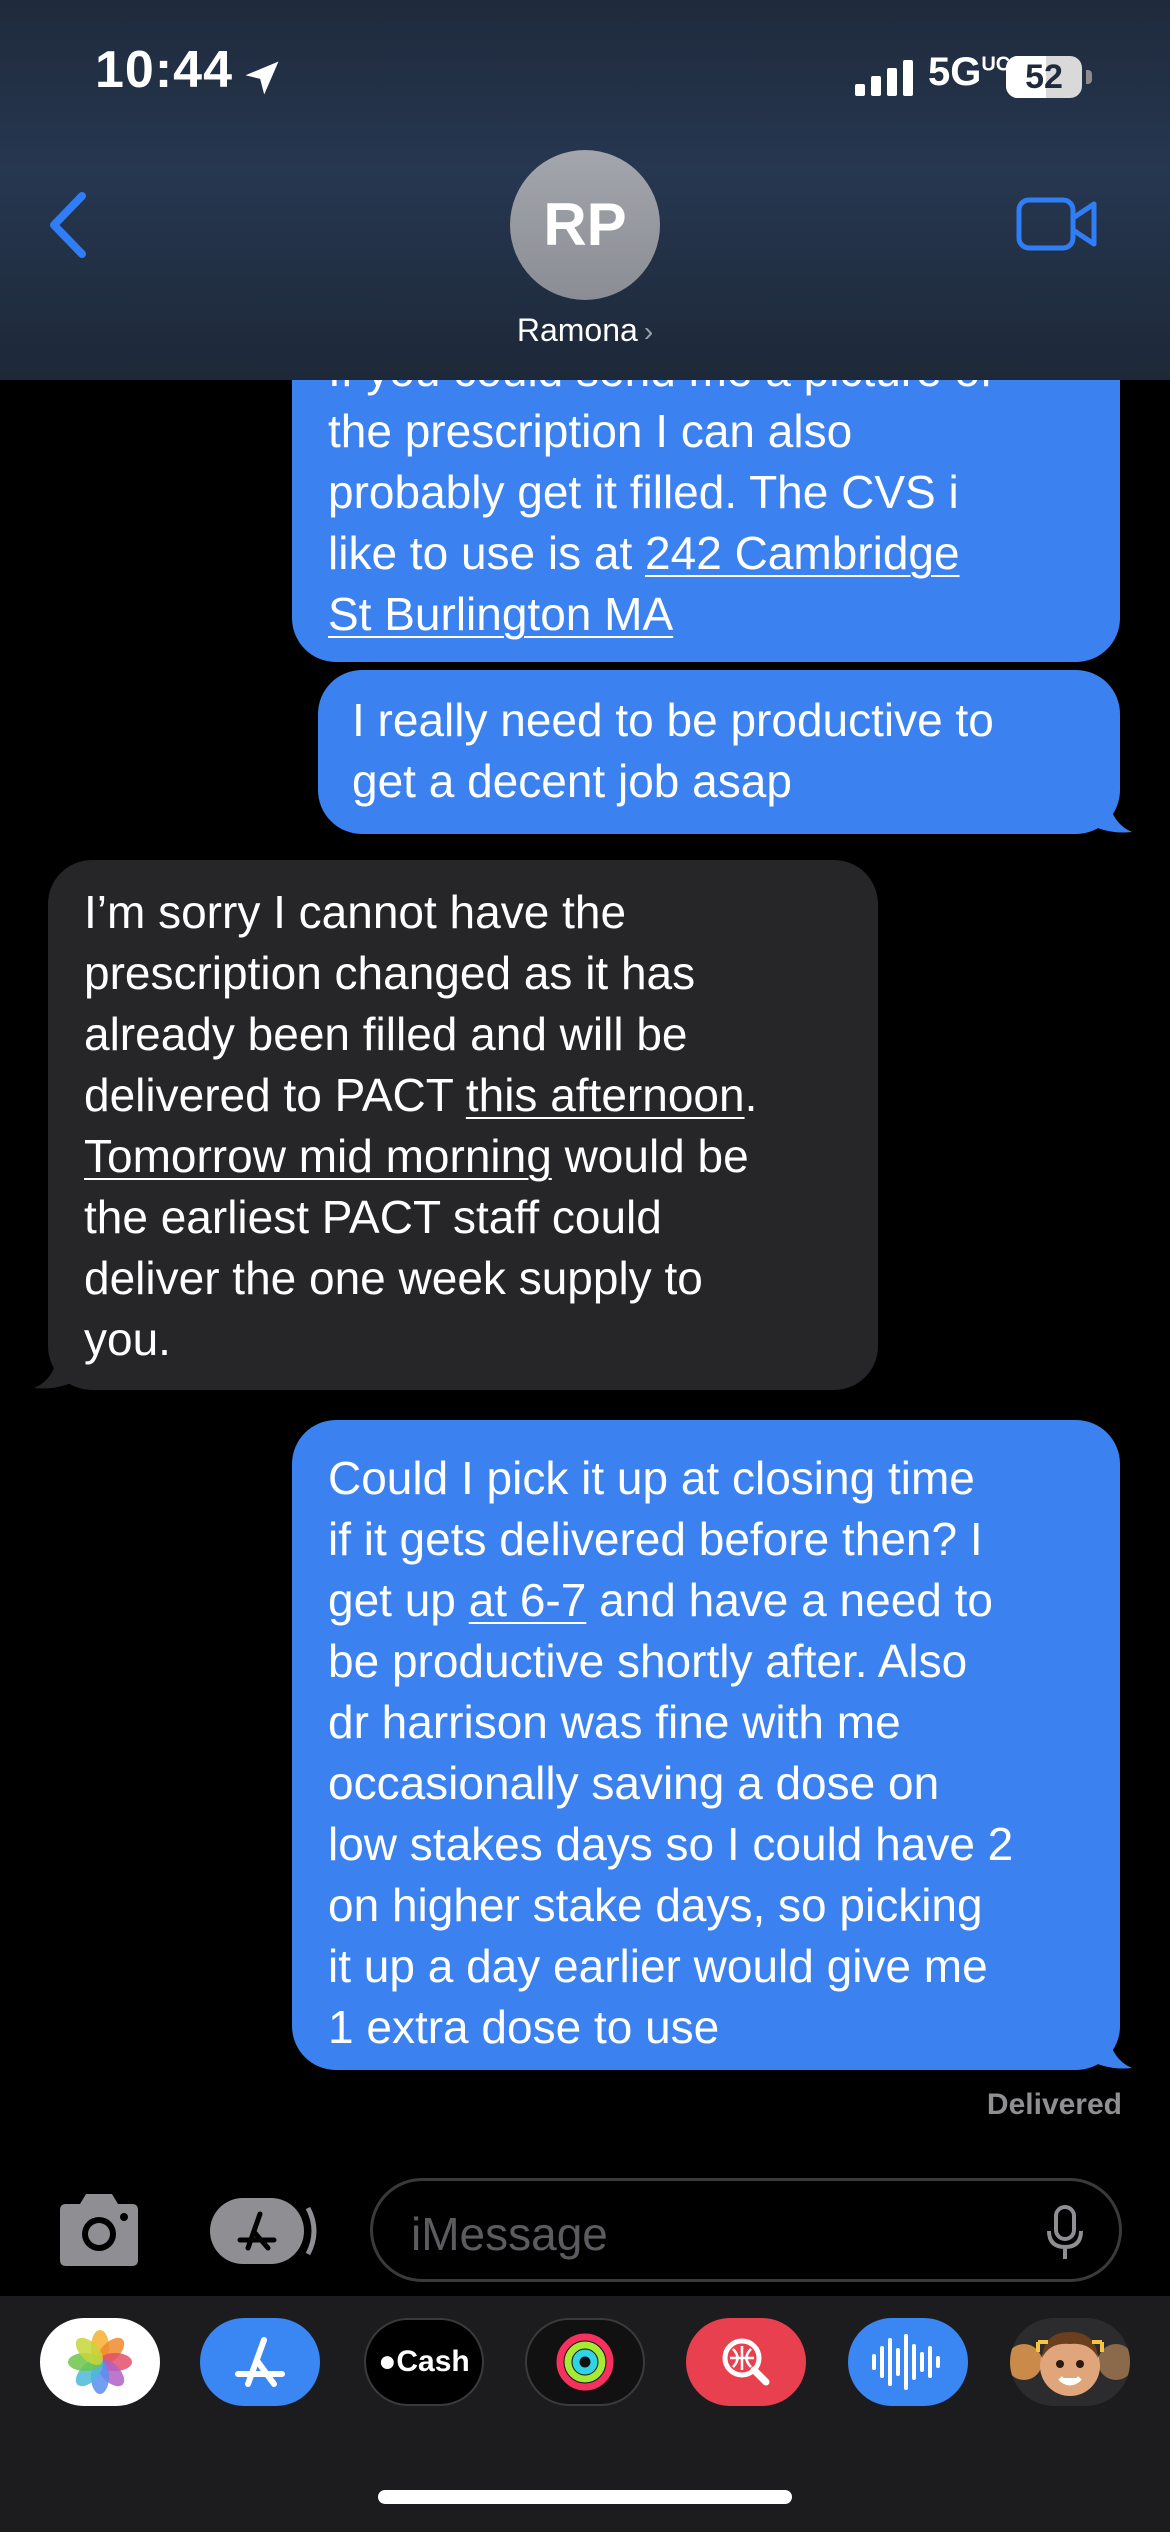 The width and height of the screenshot is (1170, 2532). Describe the element at coordinates (509, 2234) in the screenshot. I see `input-placeholder: iMessage` at that location.